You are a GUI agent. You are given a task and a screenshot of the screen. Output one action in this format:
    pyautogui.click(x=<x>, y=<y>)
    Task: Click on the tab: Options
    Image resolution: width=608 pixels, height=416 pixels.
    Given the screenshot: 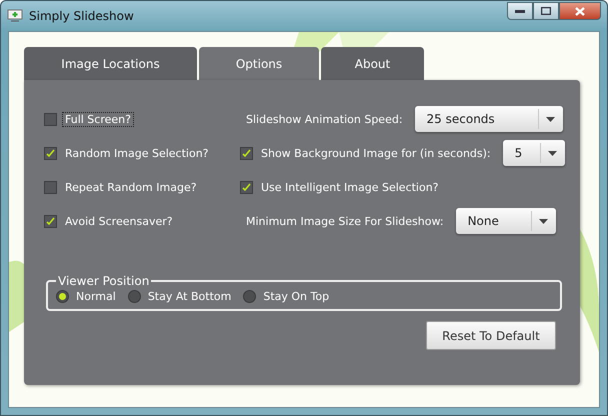 What is the action you would take?
    pyautogui.click(x=259, y=63)
    